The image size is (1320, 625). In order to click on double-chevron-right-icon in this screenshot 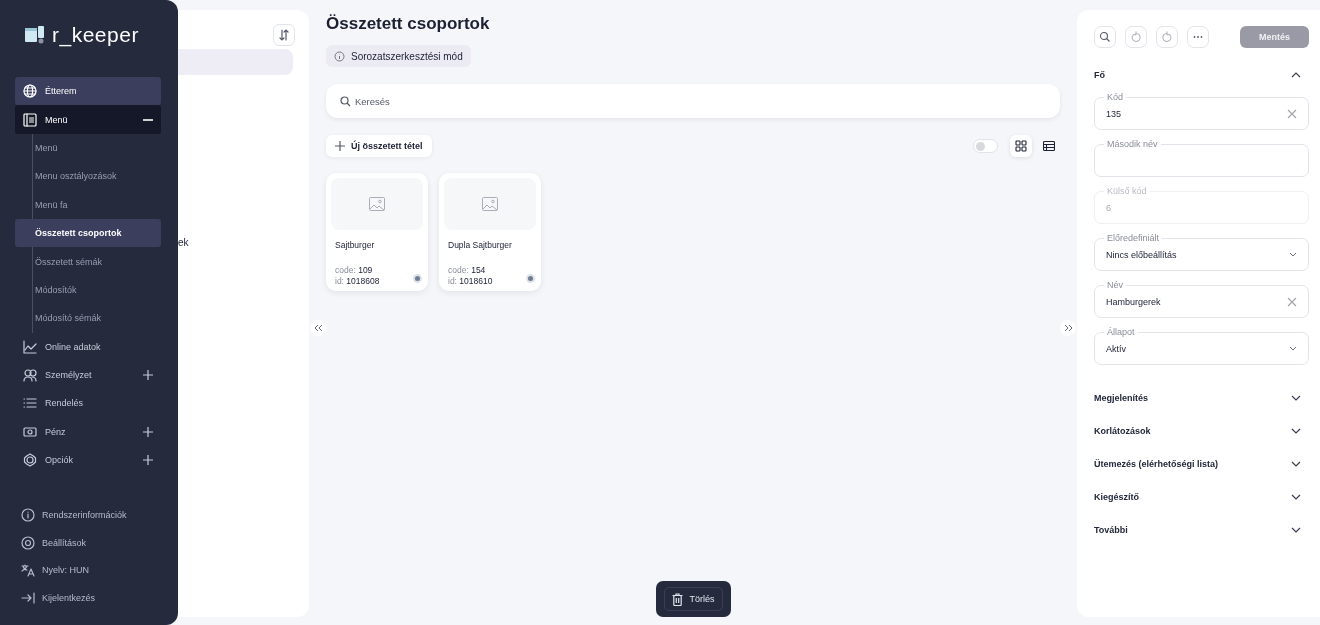, I will do `click(1068, 328)`.